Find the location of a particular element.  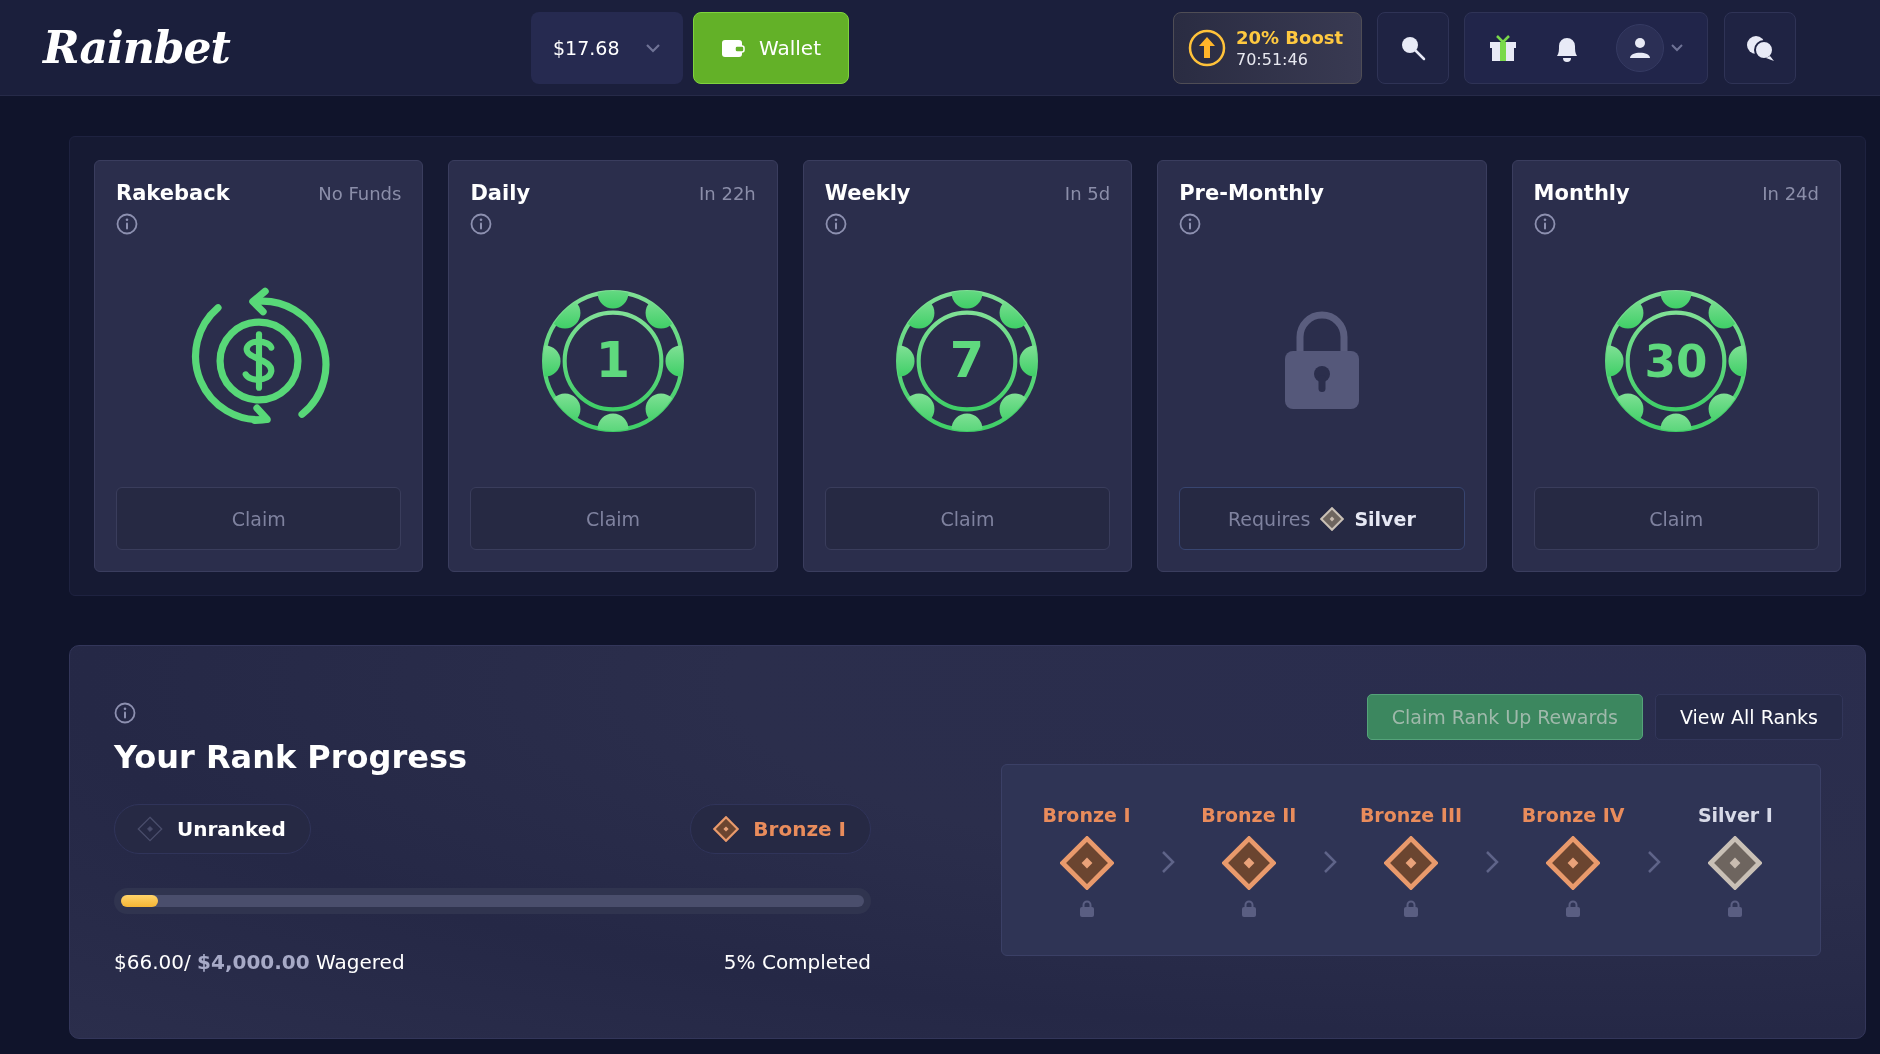

rank-name: Bronze IV is located at coordinates (1573, 814).